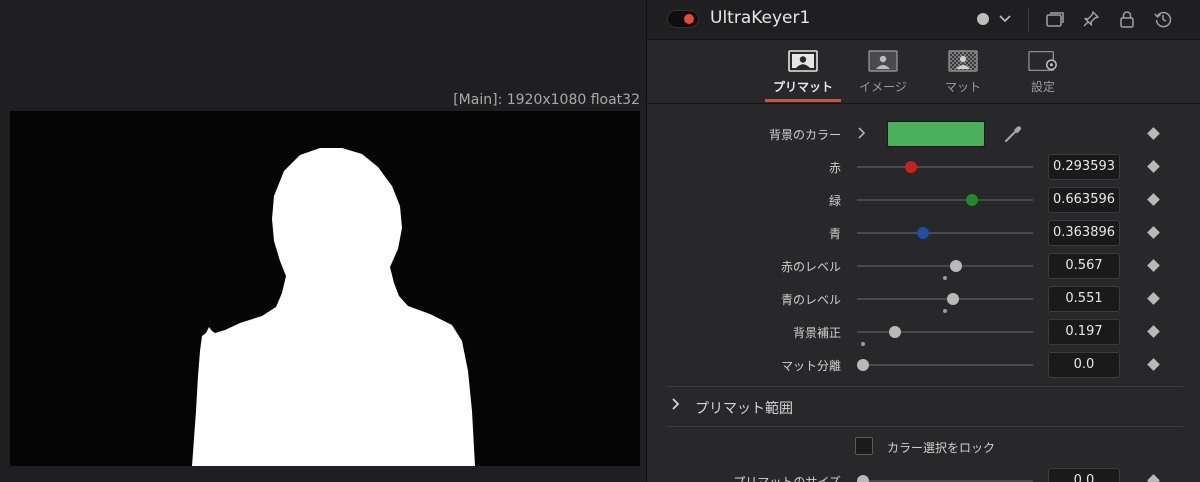 This screenshot has height=482, width=1200. I want to click on active-tab-indicator, so click(803, 100).